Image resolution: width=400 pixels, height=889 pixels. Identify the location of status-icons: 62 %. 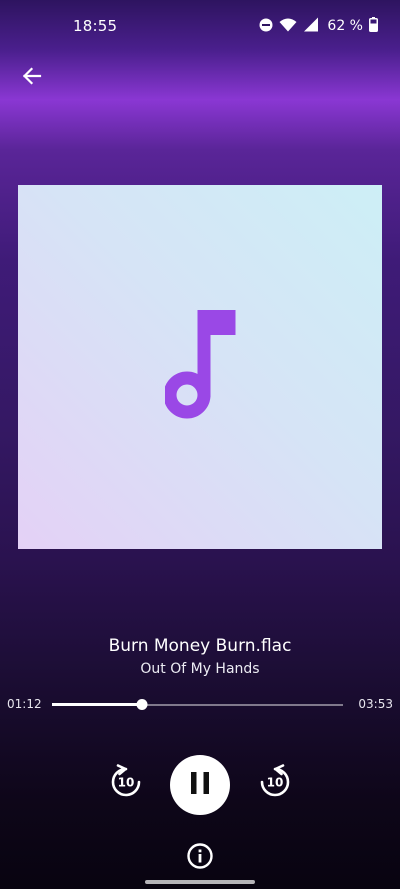
(318, 26).